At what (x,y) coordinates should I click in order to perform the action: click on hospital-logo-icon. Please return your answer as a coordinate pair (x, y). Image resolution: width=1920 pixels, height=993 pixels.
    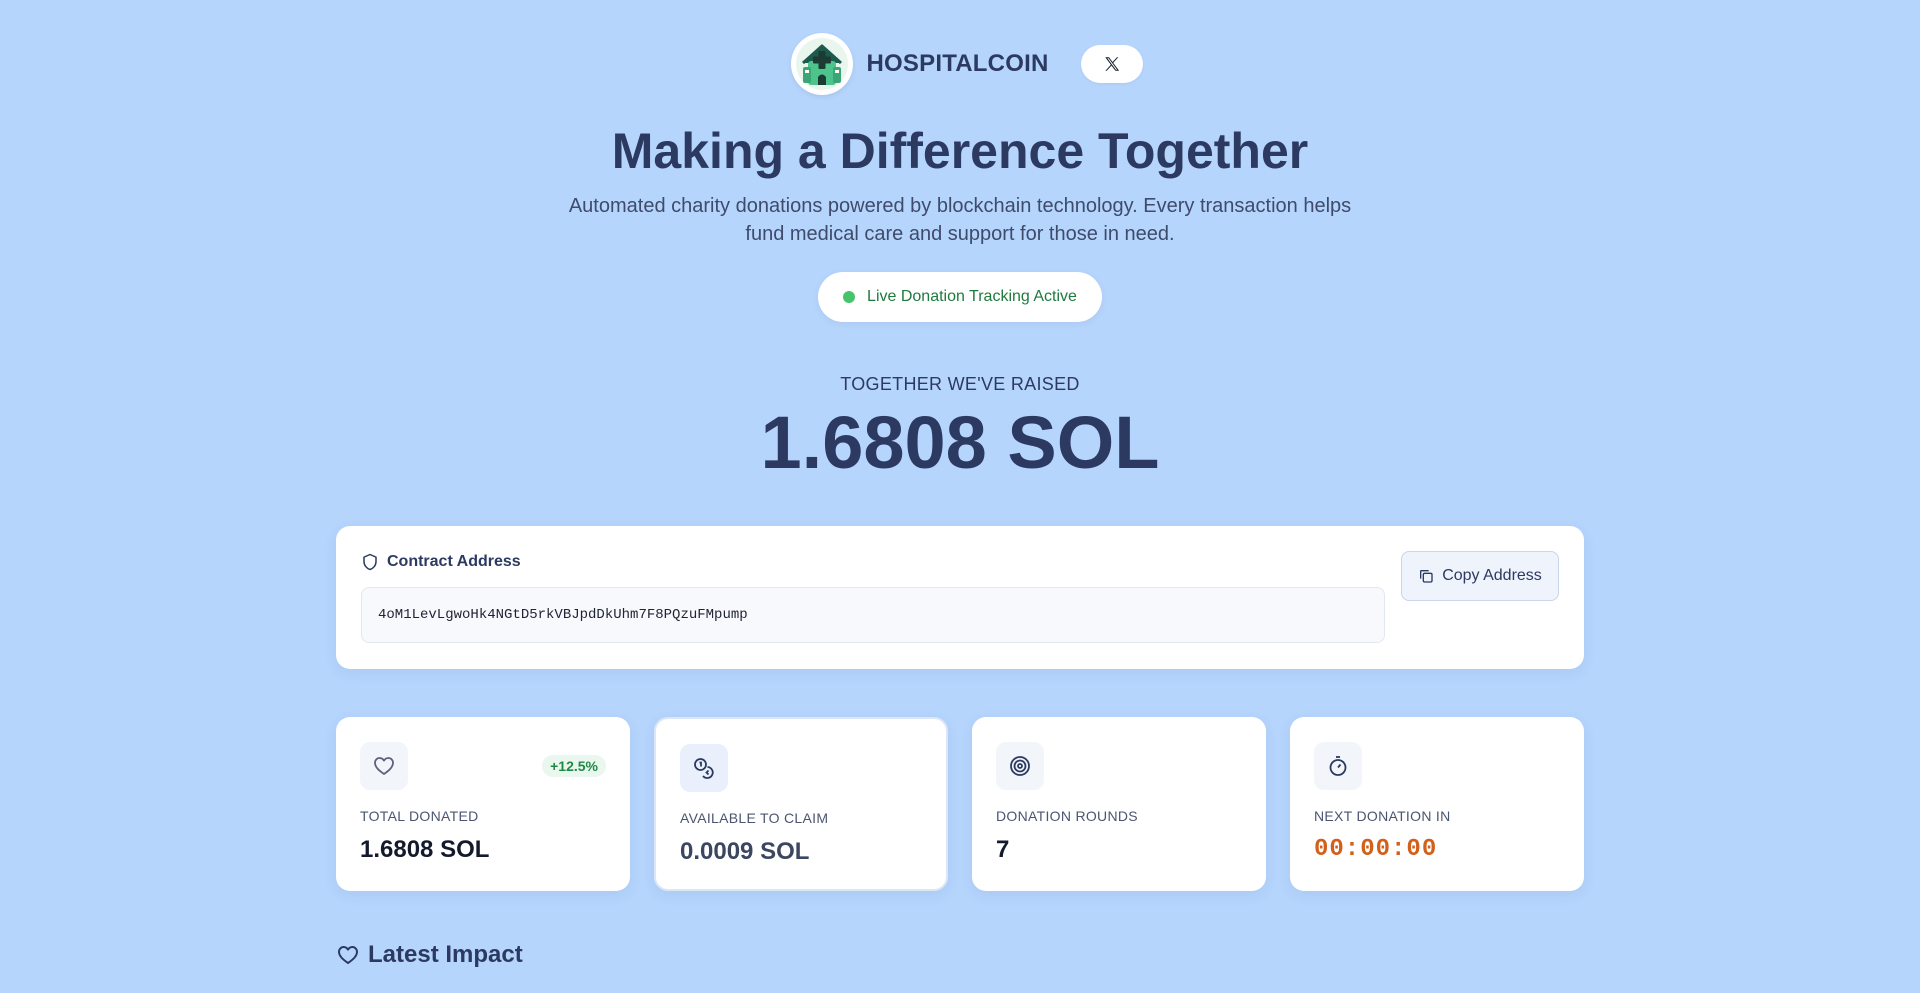
    Looking at the image, I should click on (821, 64).